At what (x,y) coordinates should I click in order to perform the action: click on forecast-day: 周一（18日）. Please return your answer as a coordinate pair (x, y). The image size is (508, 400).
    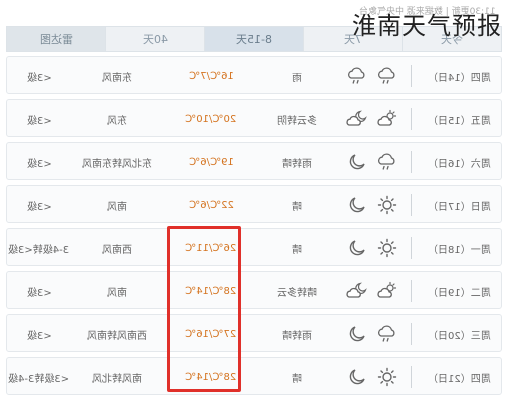
    Looking at the image, I should click on (459, 250).